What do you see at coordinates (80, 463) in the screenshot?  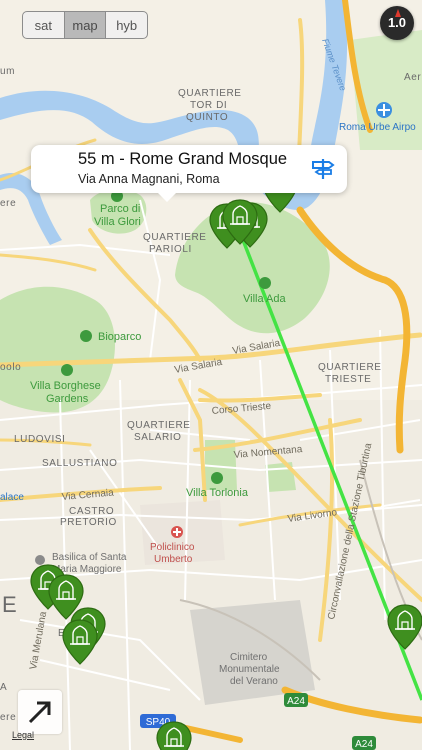 I see `svg-text: SALLUSTIANO` at bounding box center [80, 463].